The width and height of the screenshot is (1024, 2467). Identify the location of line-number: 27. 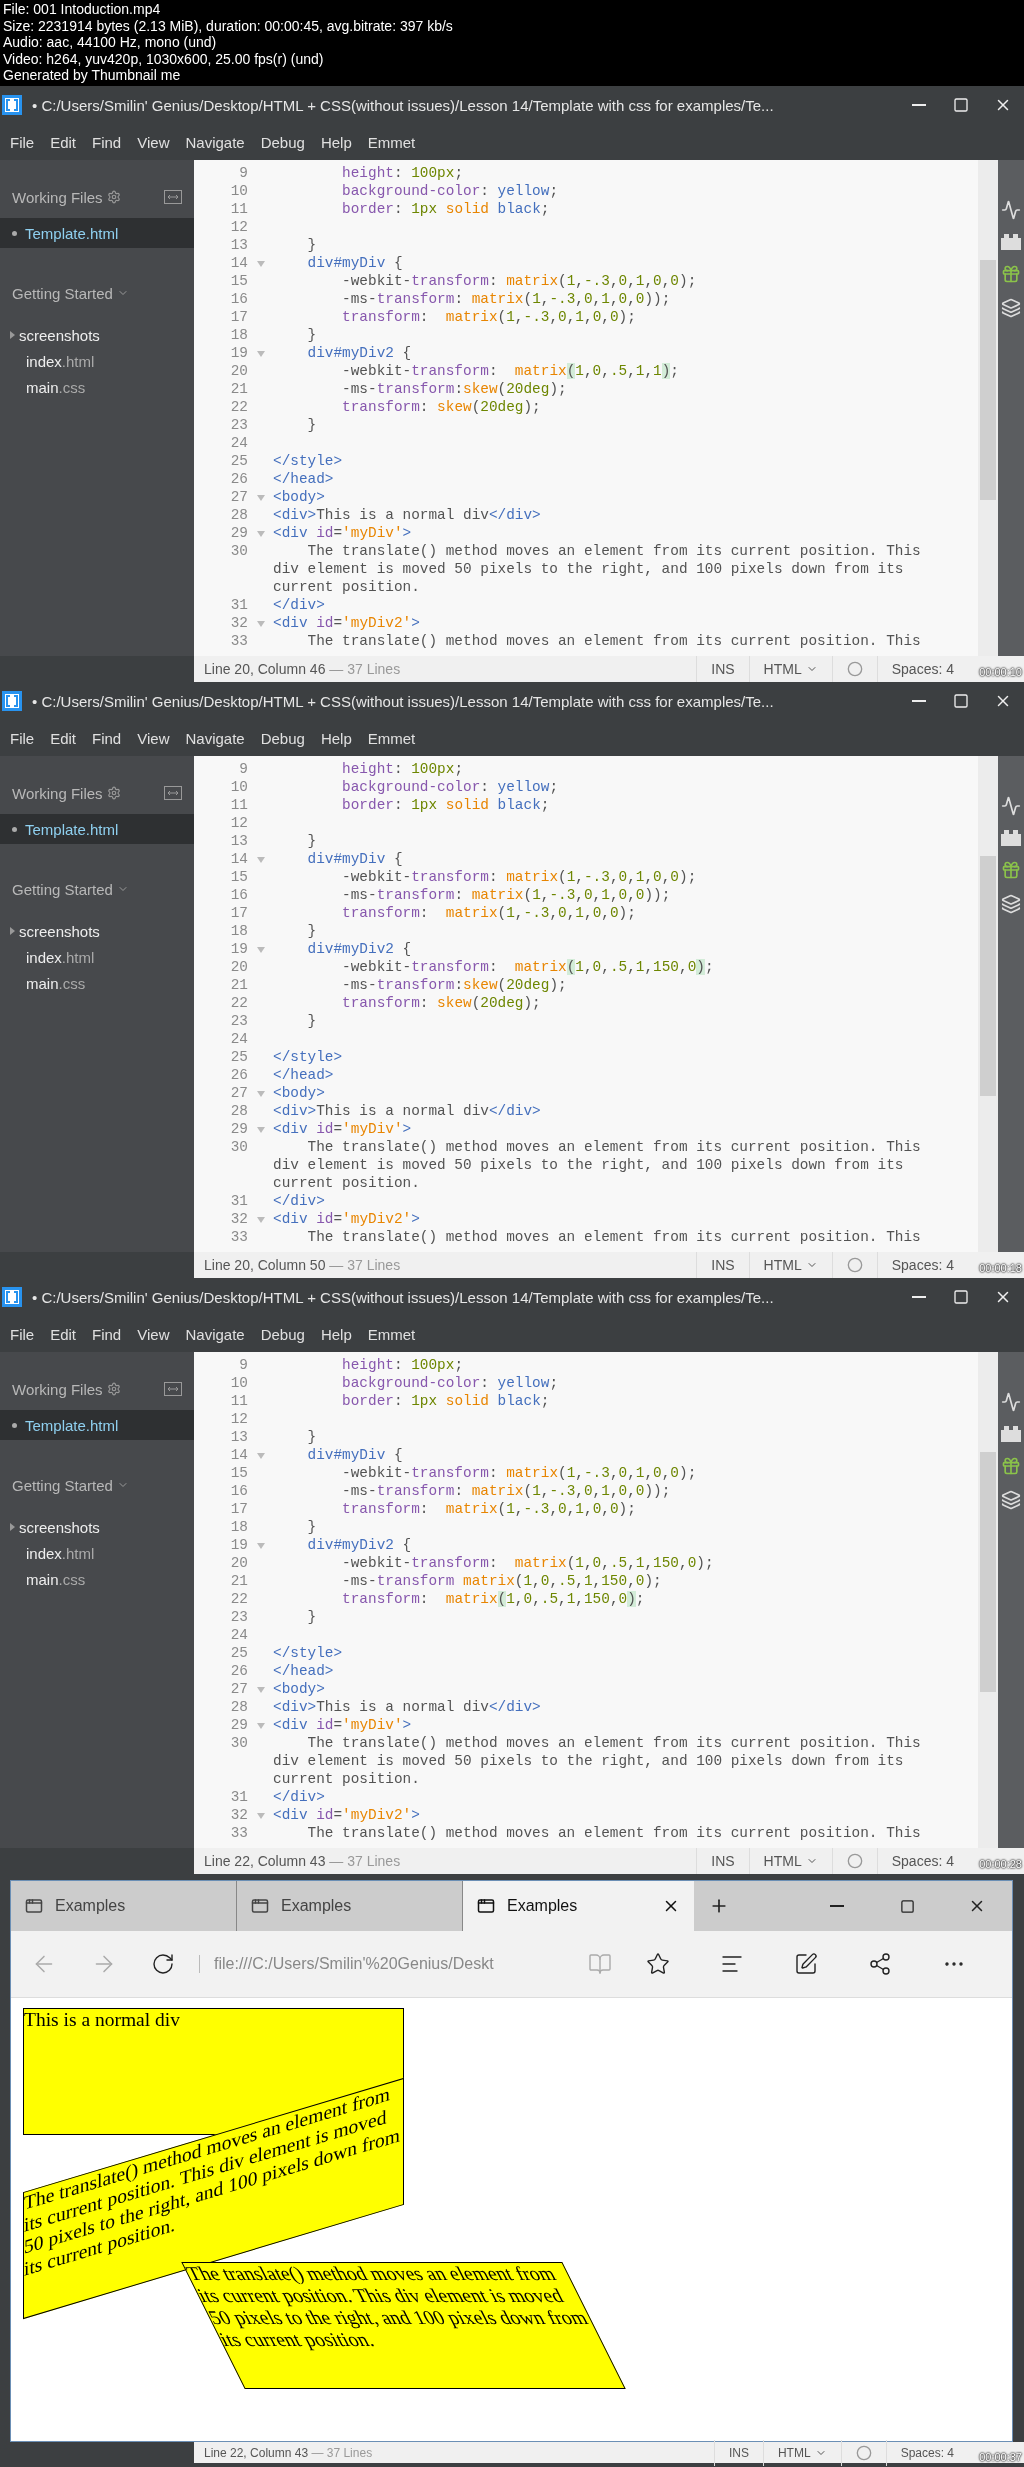
(238, 497).